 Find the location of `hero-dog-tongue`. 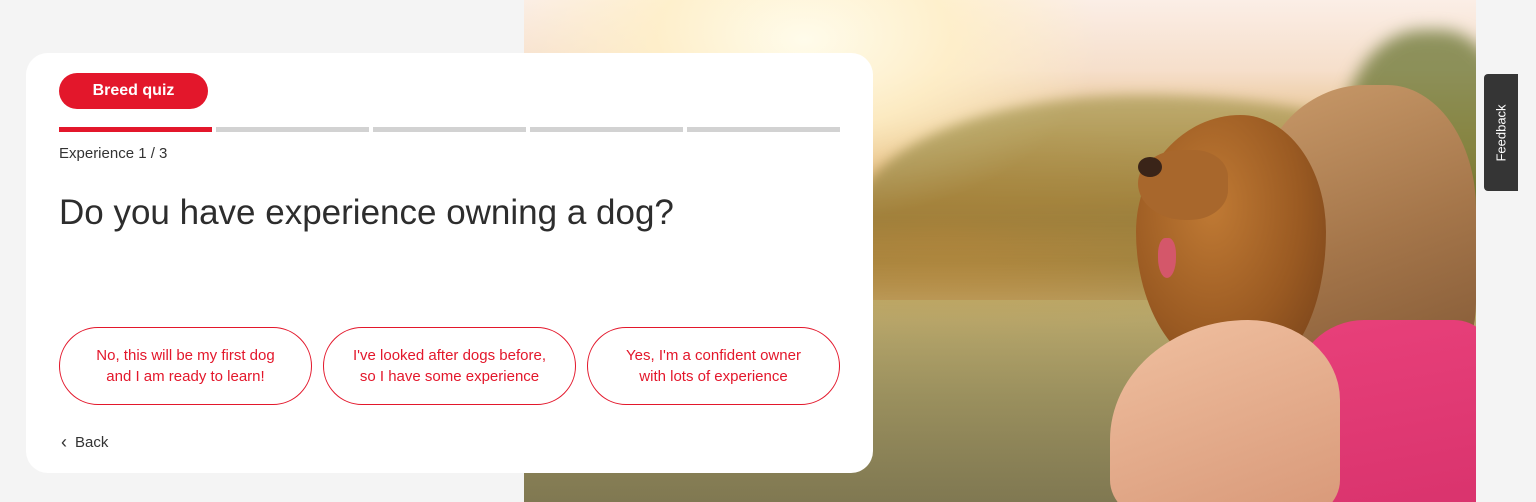

hero-dog-tongue is located at coordinates (1167, 258).